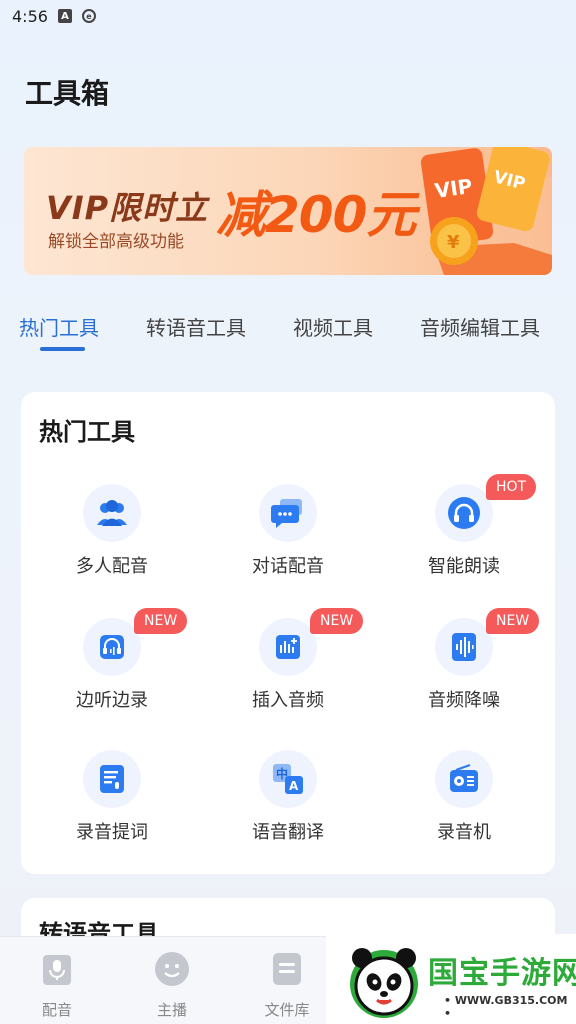 This screenshot has width=576, height=1024. I want to click on tool-insert-audio: NEW 插入音频, so click(291, 668).